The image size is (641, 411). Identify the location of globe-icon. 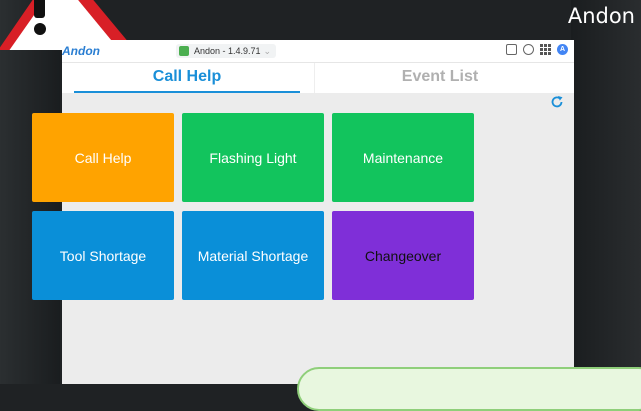
(528, 49).